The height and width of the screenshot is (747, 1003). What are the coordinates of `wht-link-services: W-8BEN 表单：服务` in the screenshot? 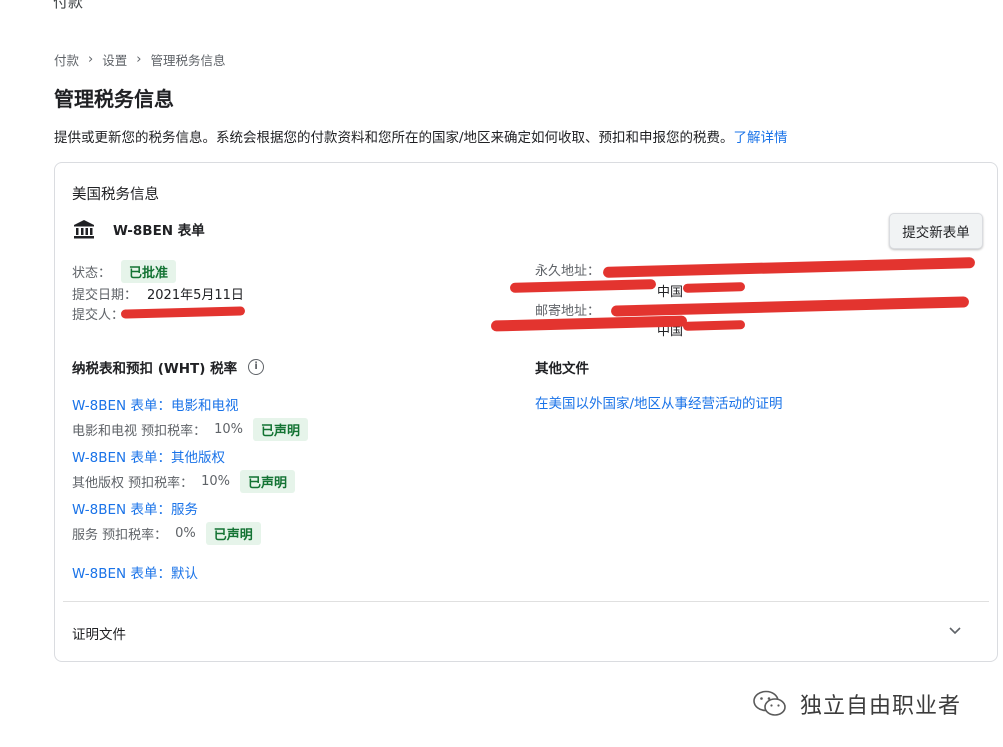 It's located at (135, 508).